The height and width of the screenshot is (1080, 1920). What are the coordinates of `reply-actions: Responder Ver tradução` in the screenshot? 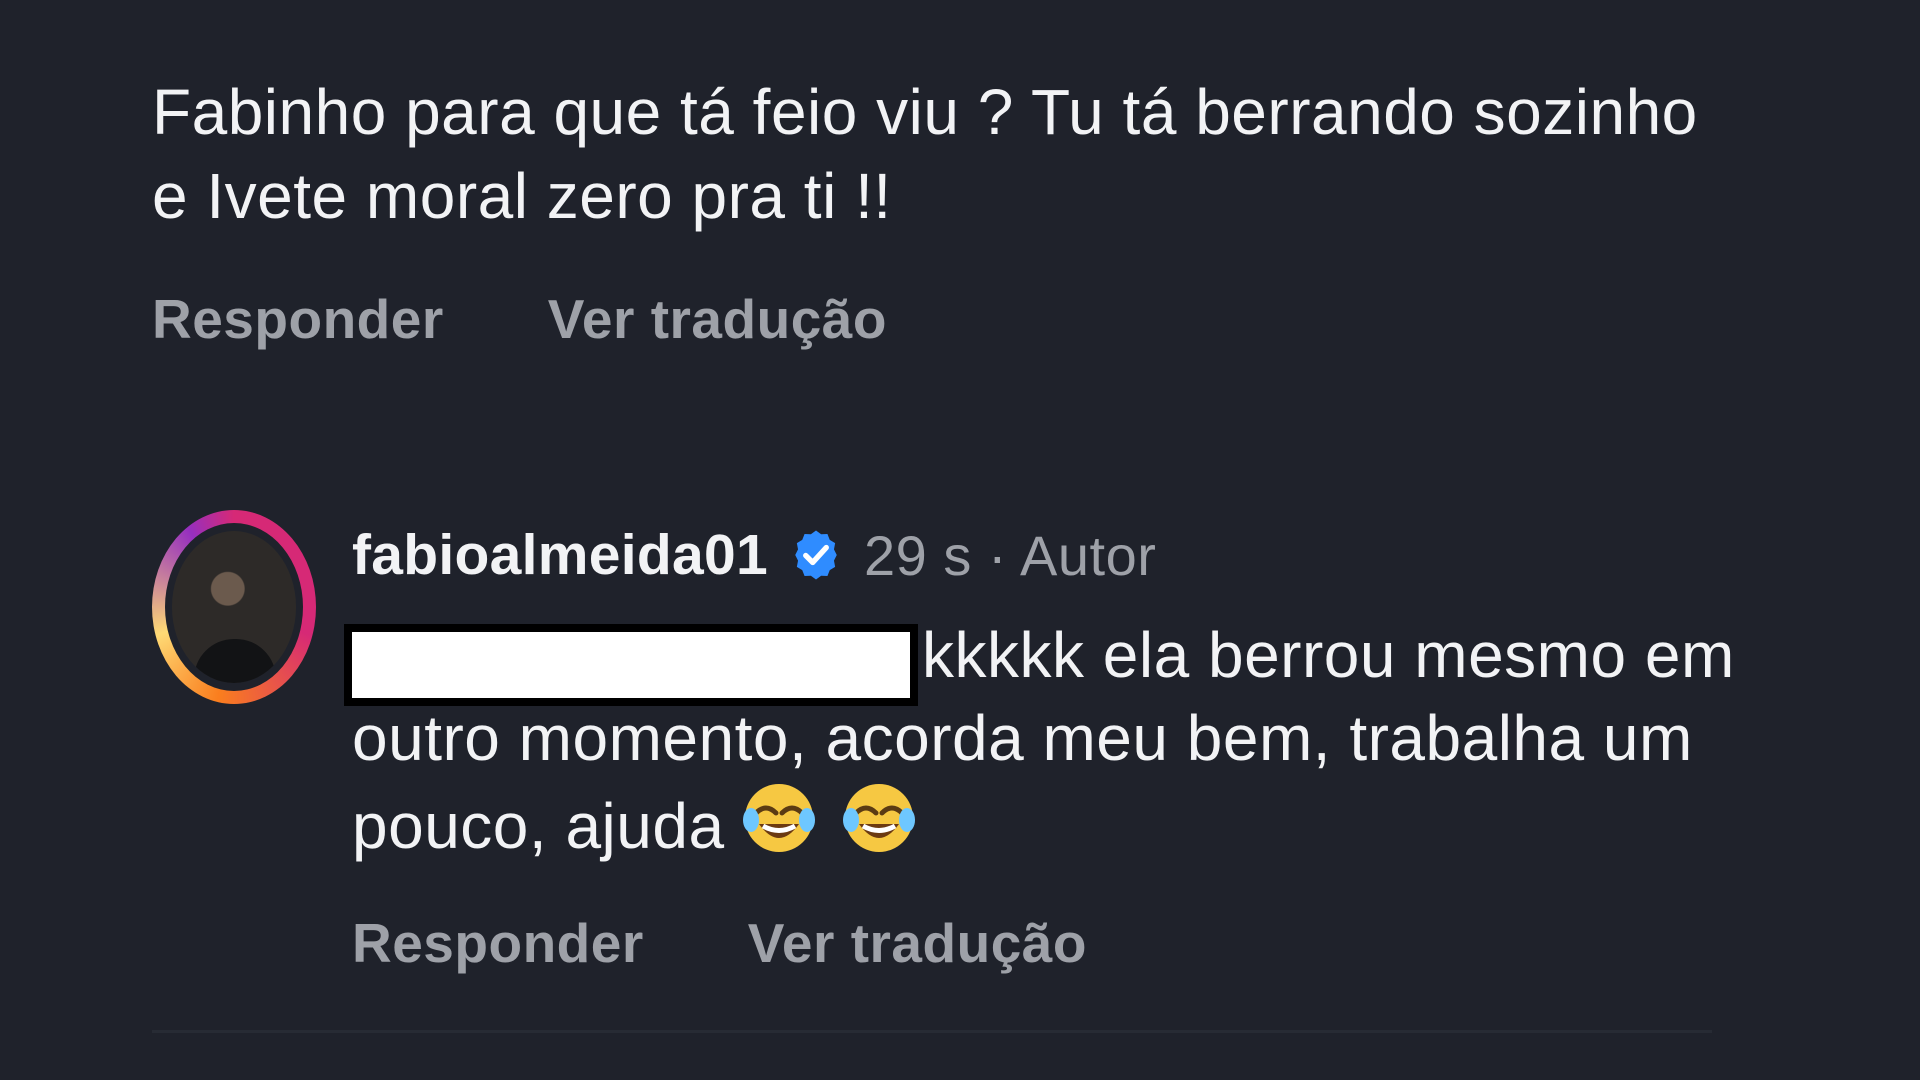 It's located at (1082, 943).